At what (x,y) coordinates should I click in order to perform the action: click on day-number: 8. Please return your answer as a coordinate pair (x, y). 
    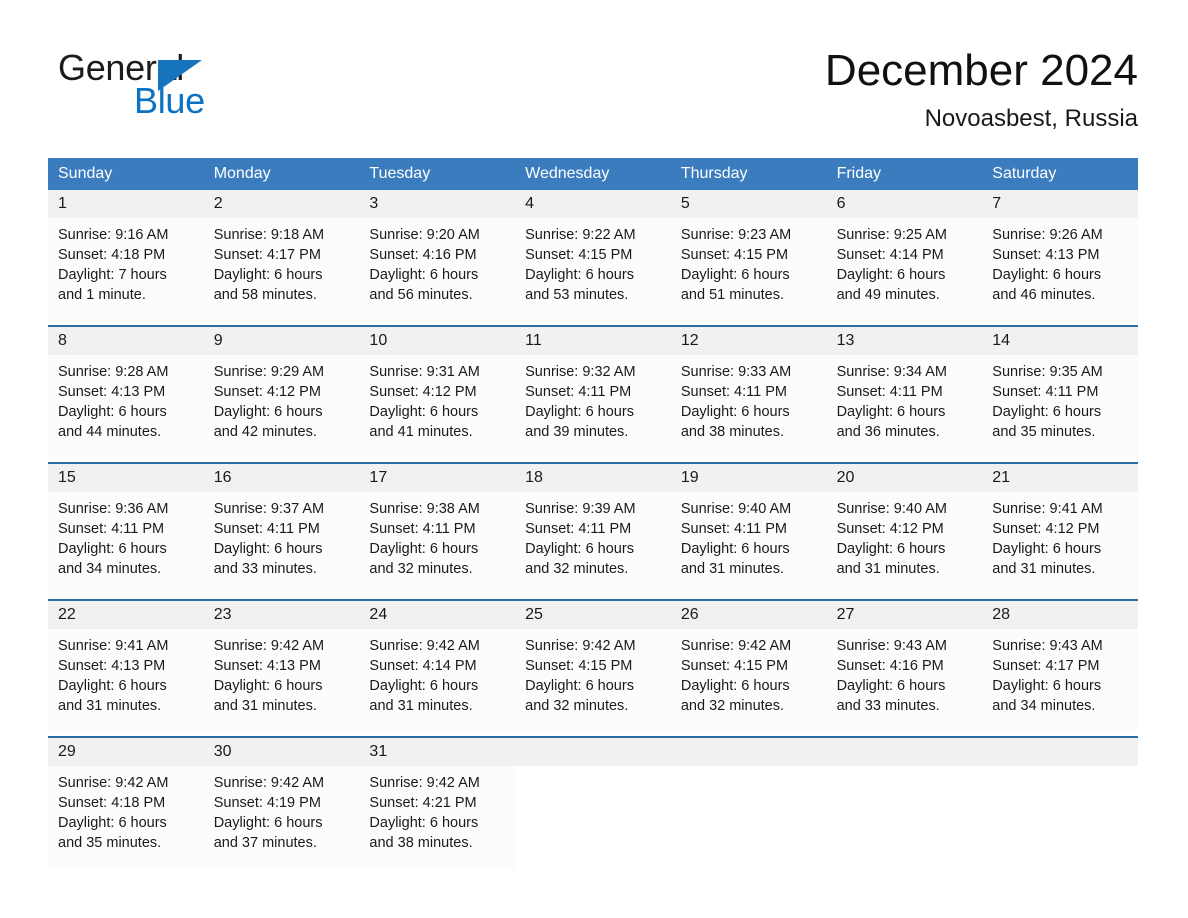
    Looking at the image, I should click on (126, 341).